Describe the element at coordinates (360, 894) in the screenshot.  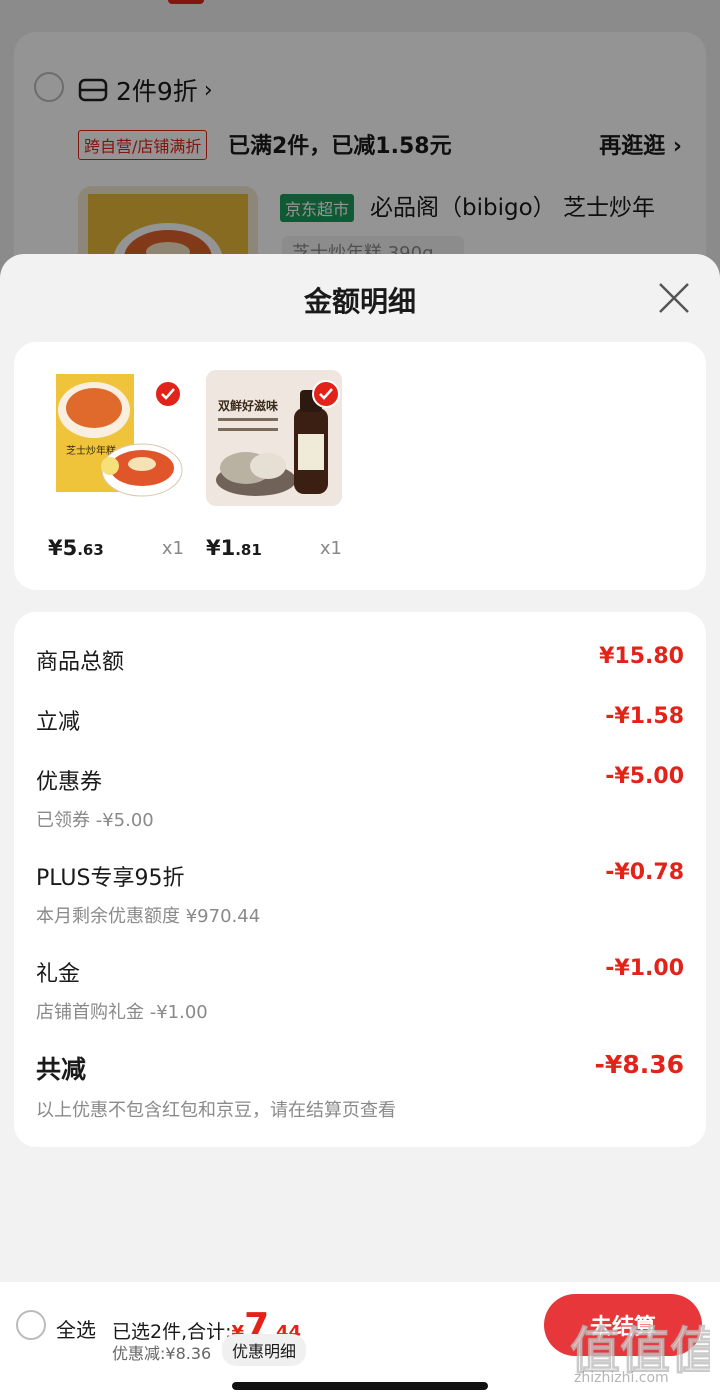
I see `detail-row-plus-discount: PLUS专享95折 -¥0.78 本月剩余优惠额度 ¥970.44` at that location.